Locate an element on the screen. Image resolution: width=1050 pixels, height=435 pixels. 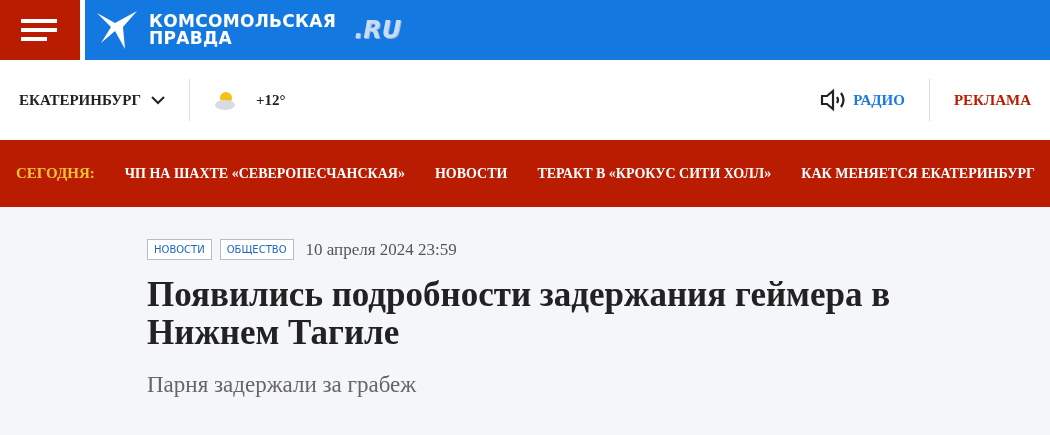
topic-link: НОВОСТИ is located at coordinates (471, 173).